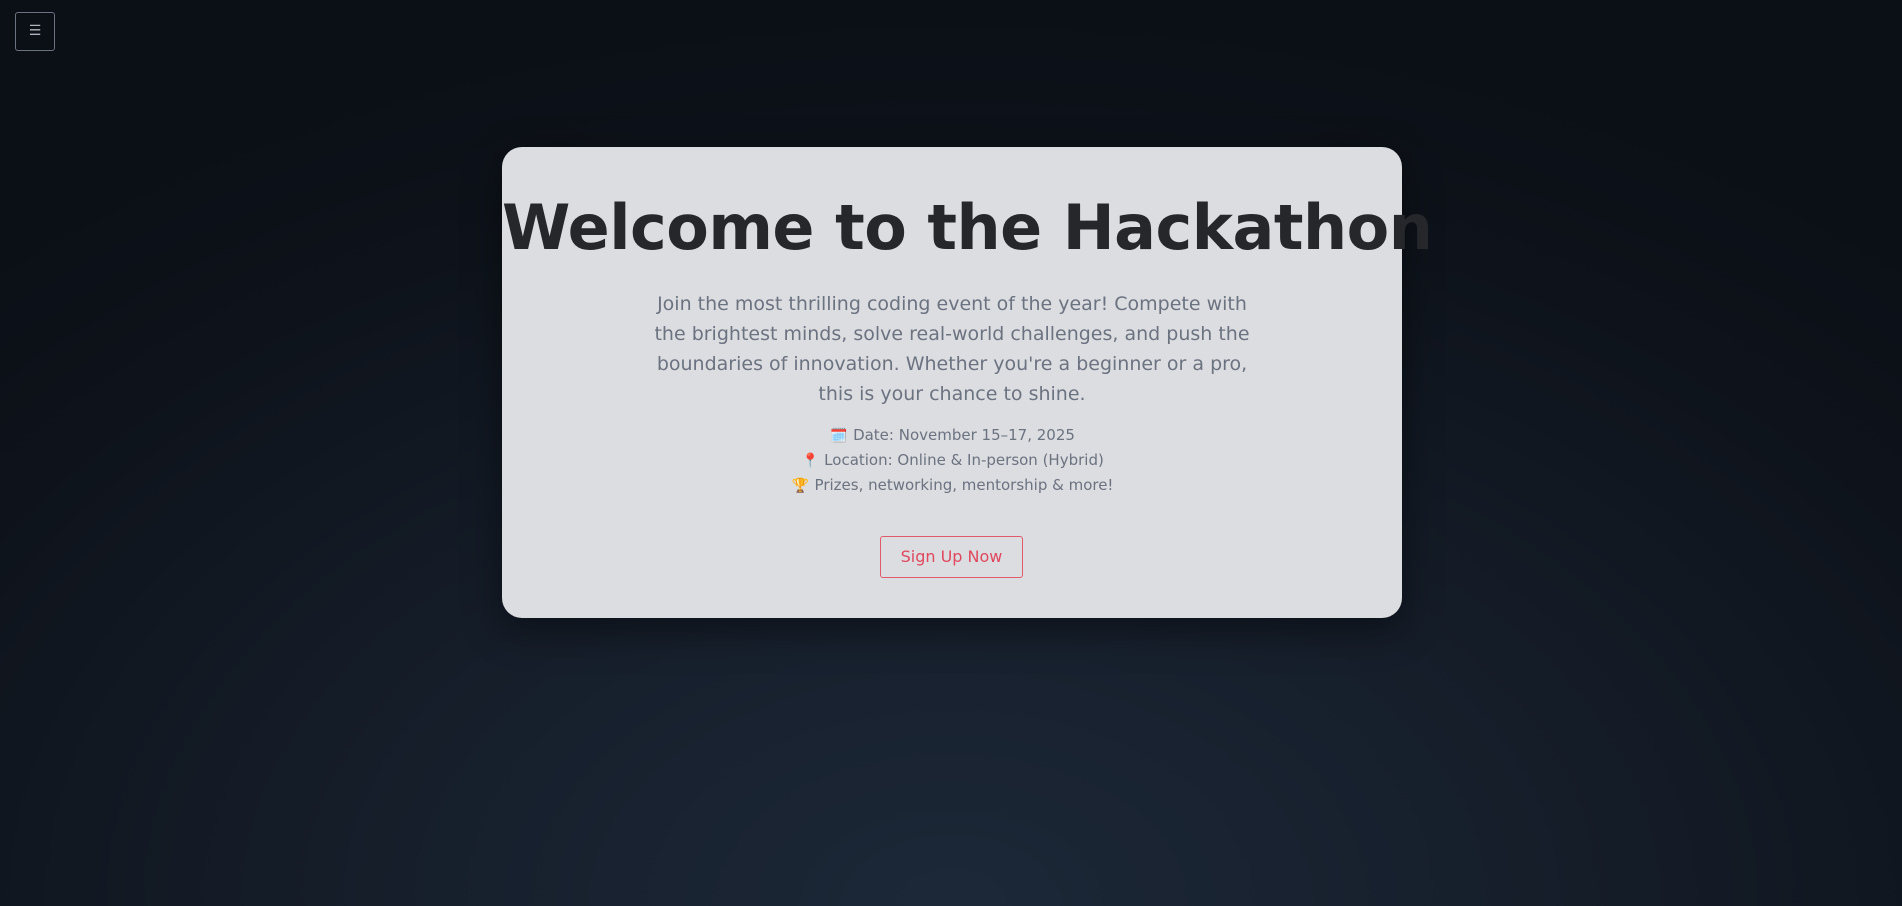  Describe the element at coordinates (967, 227) in the screenshot. I see `page-title: Welcome to the Hackathon` at that location.